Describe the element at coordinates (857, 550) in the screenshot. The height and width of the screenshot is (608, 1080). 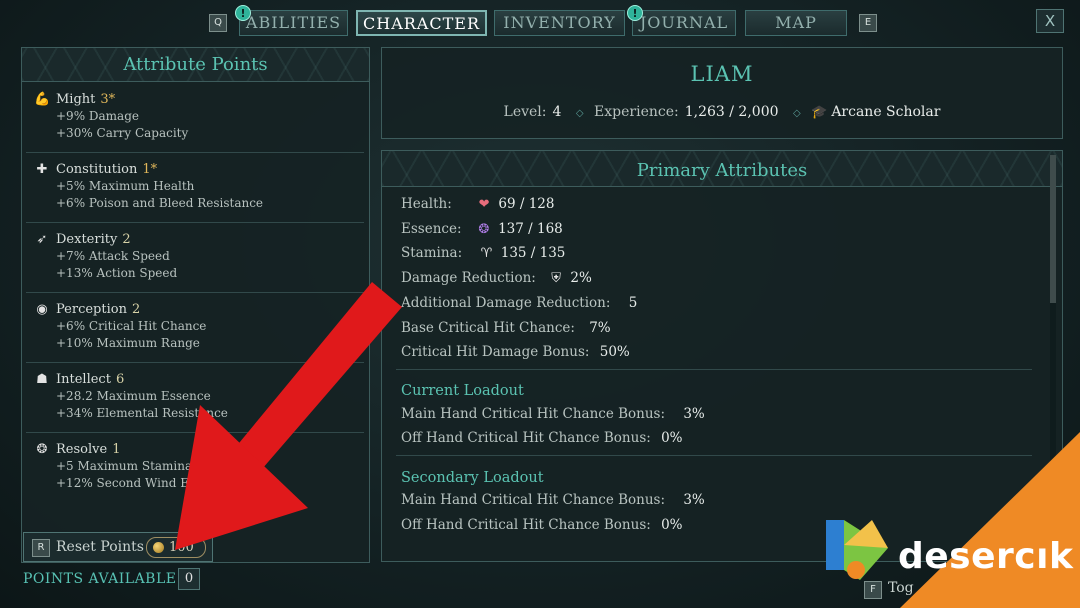
I see `brand-logo-icon` at that location.